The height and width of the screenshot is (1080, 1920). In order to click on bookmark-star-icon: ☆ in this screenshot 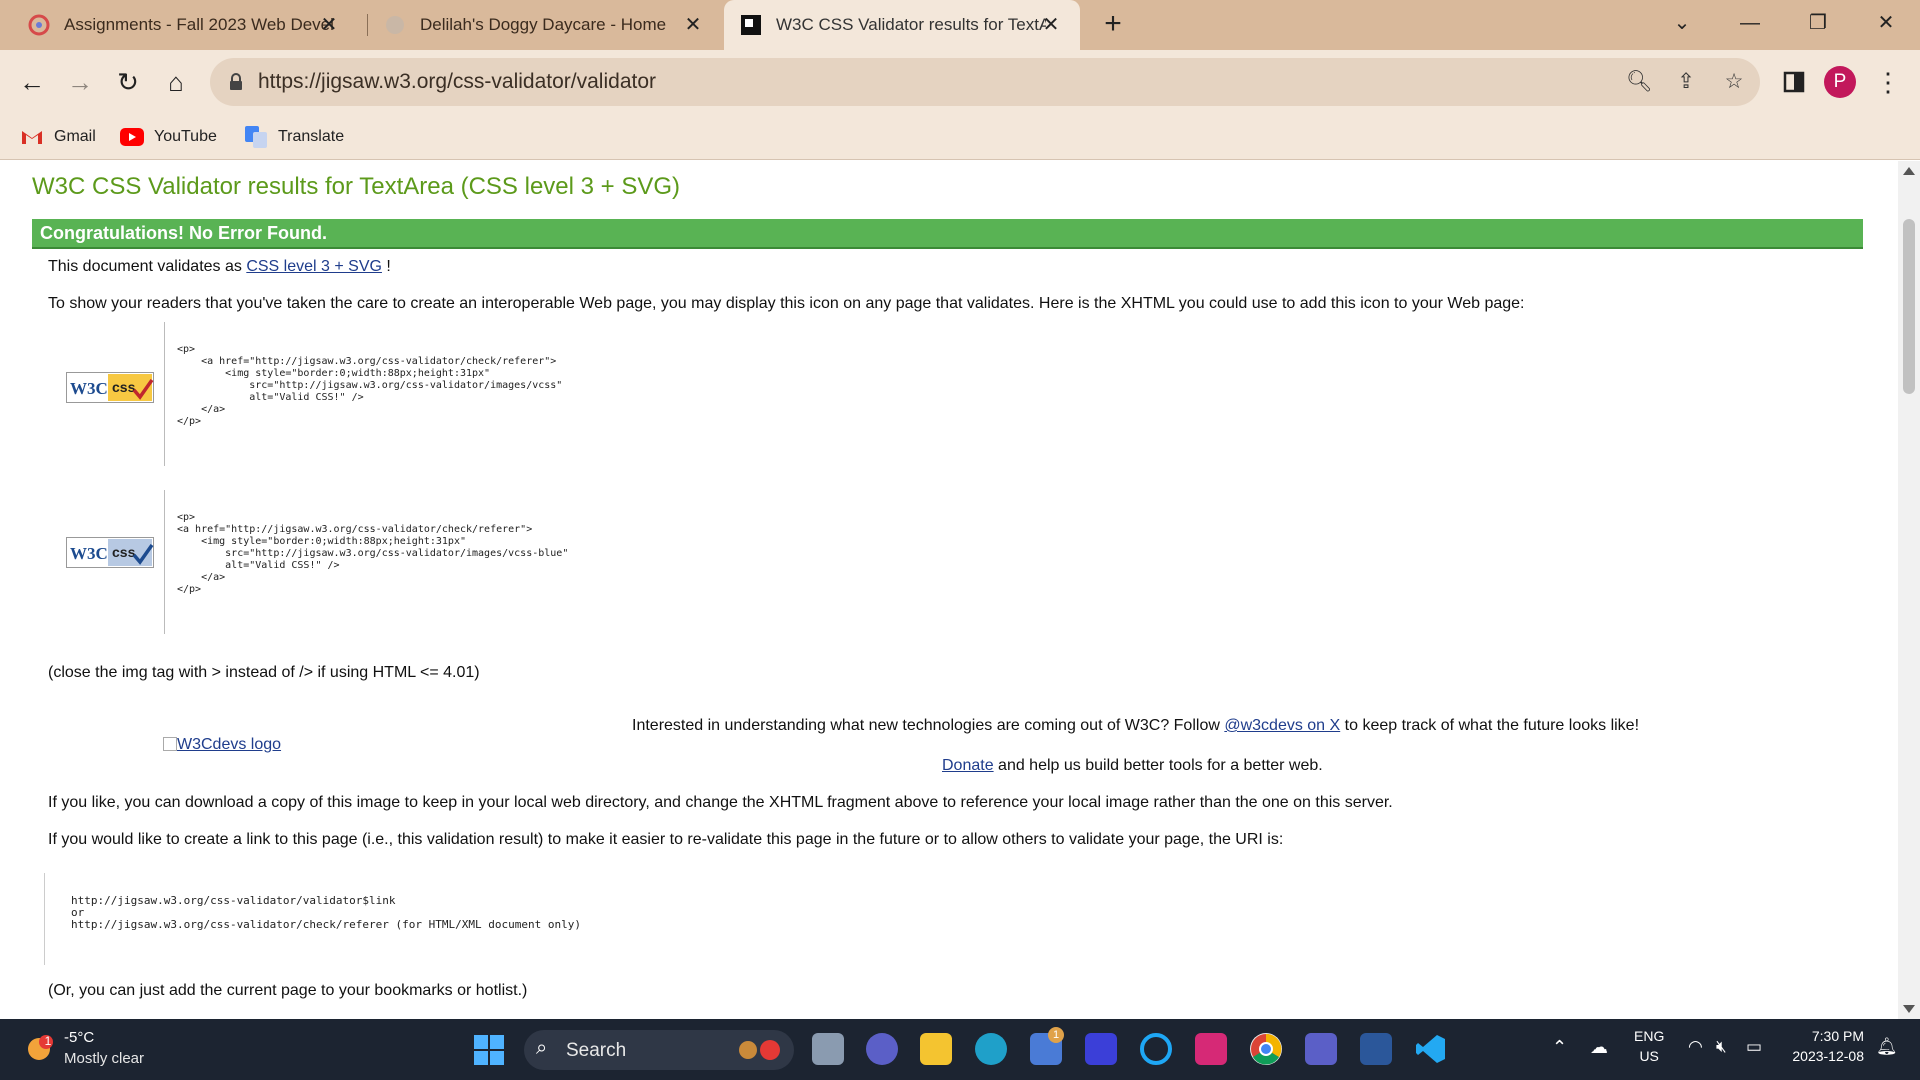, I will do `click(1734, 82)`.